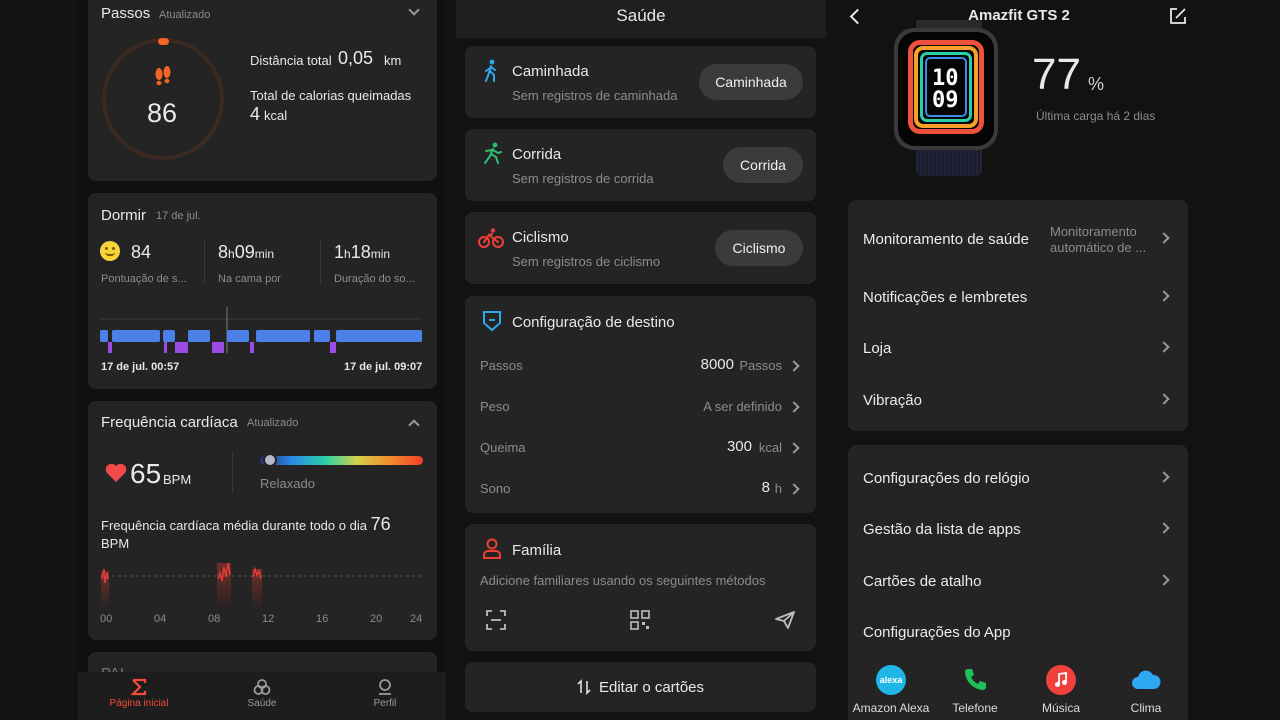 The height and width of the screenshot is (720, 1280). I want to click on alexa-icon: alexa, so click(891, 680).